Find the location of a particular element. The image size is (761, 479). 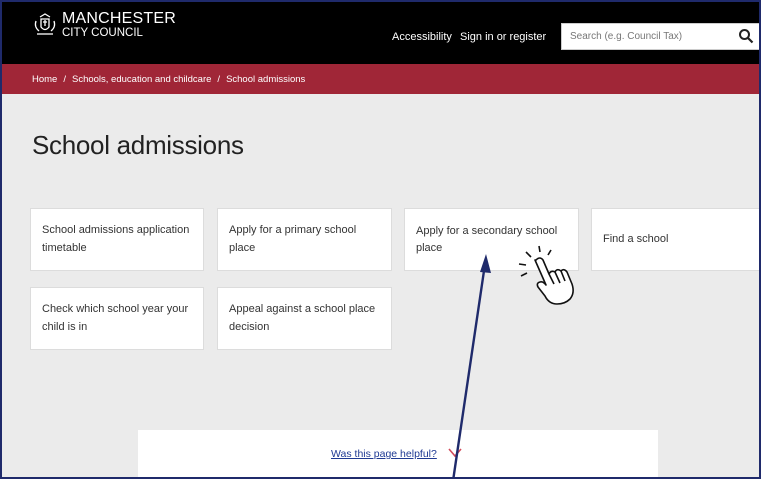

accessibility-link: Accessibility is located at coordinates (422, 37).